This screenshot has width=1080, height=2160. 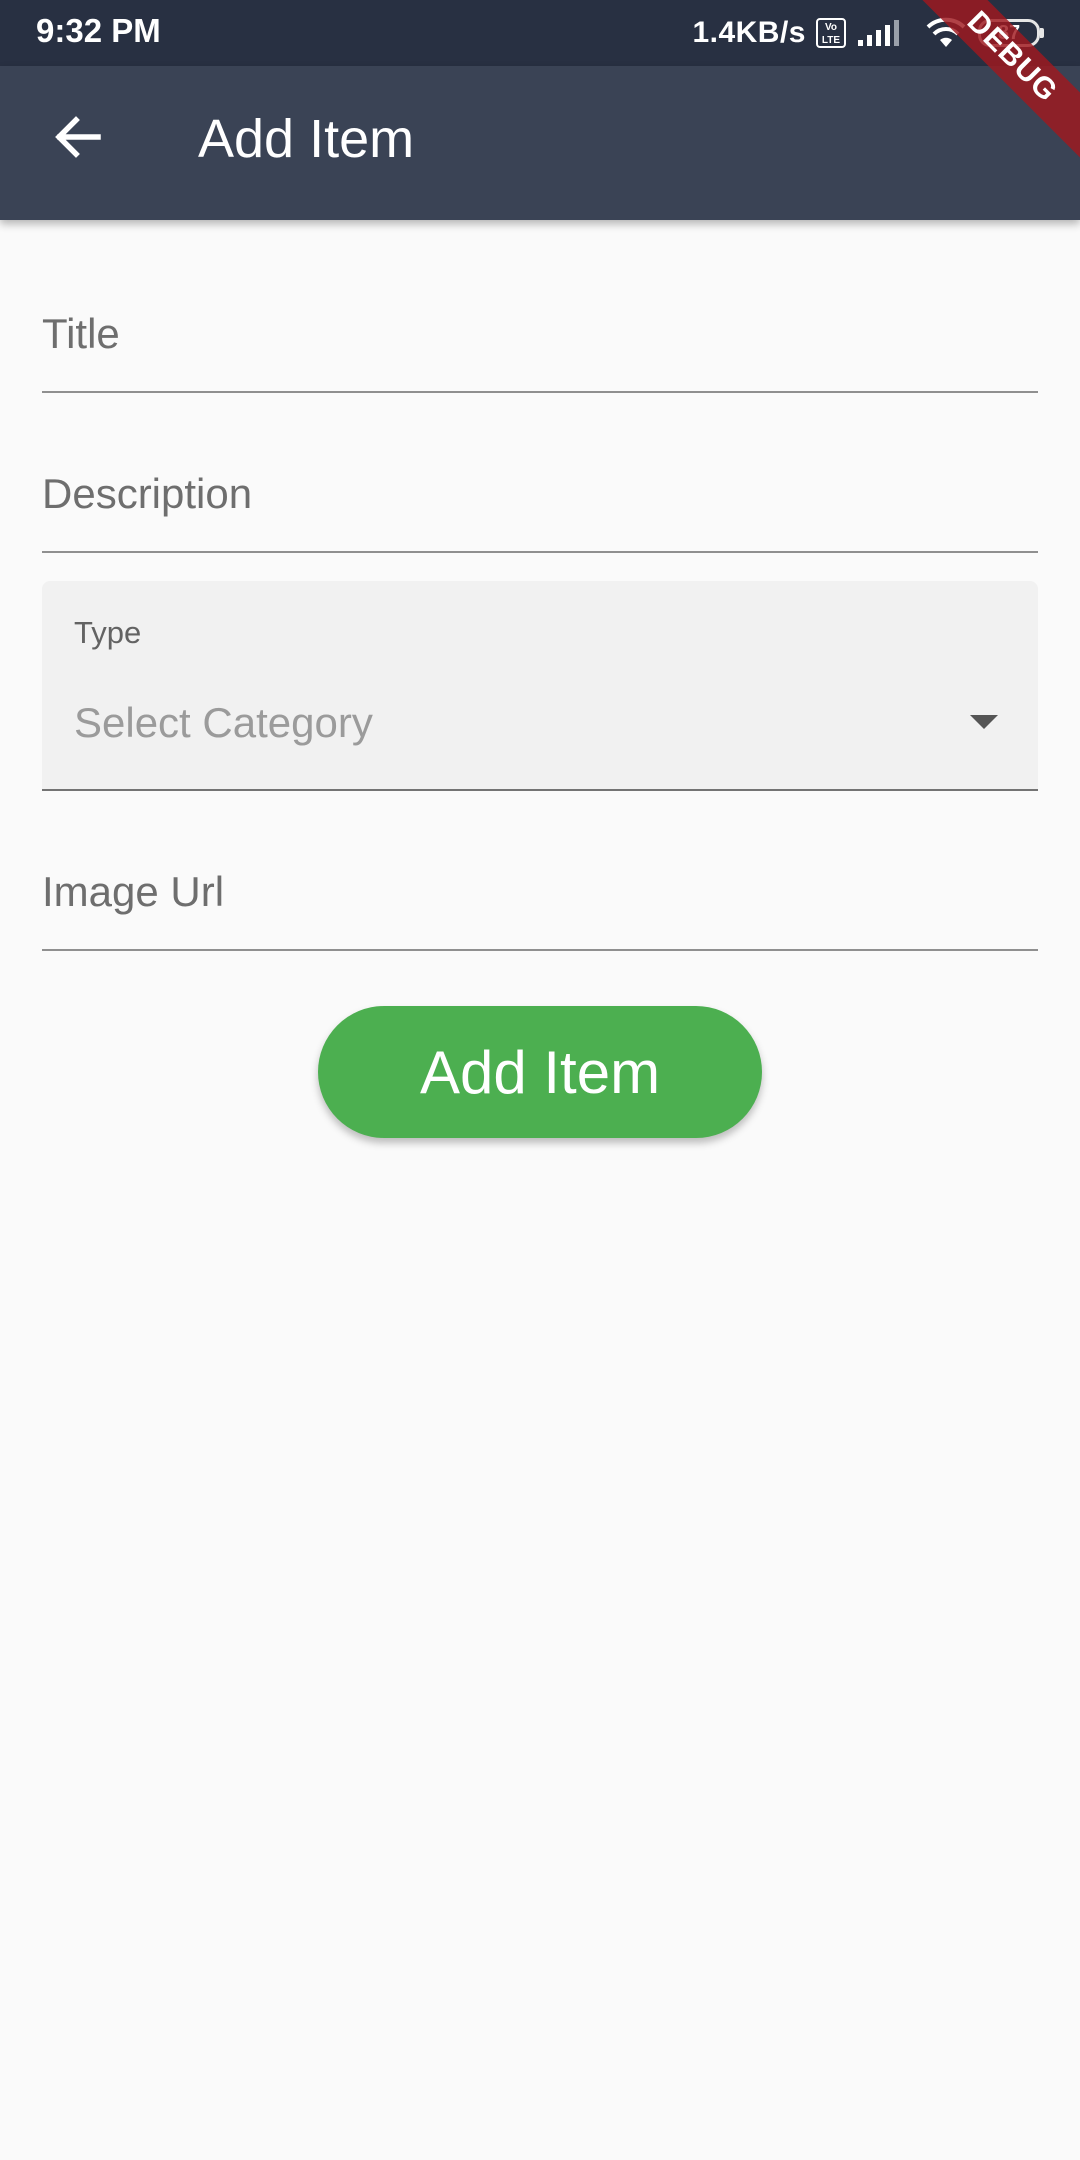 I want to click on arrow-back-icon, so click(x=78, y=137).